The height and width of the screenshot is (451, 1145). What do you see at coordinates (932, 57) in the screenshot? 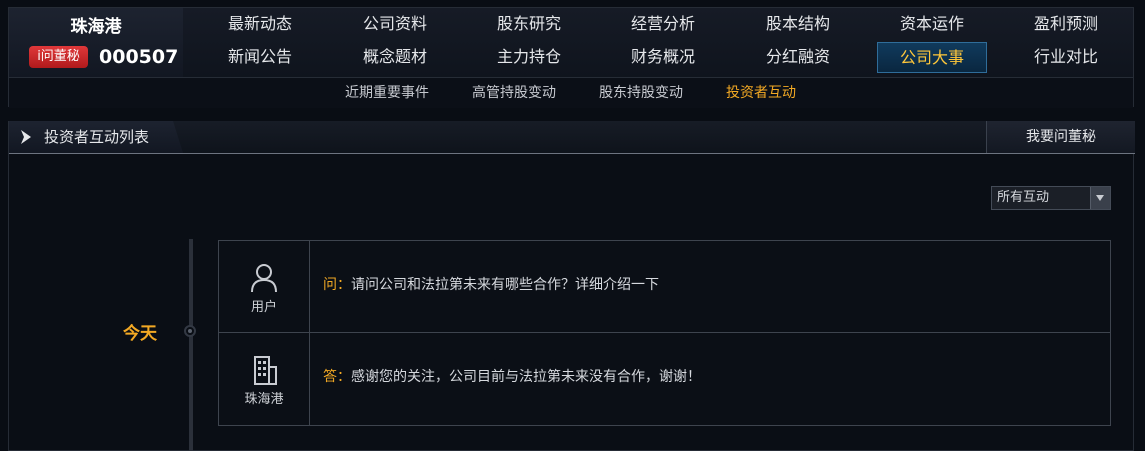
I see `nav-item-company-events: 公司大事` at bounding box center [932, 57].